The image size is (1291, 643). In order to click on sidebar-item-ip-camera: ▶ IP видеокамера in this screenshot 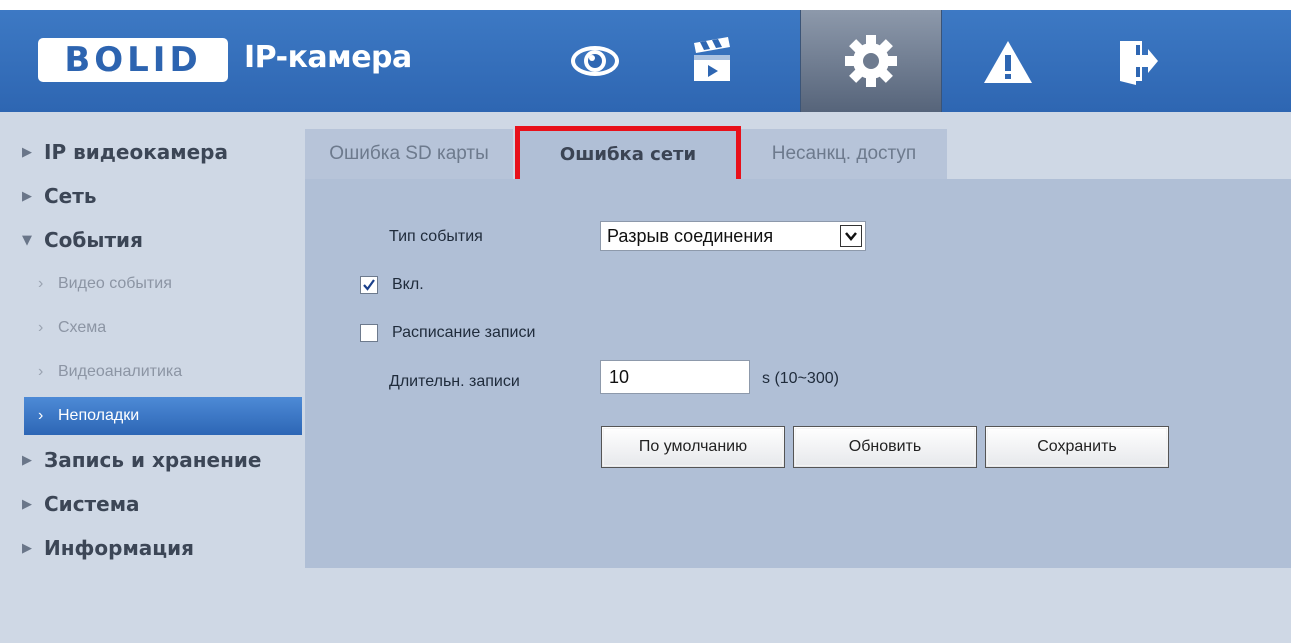, I will do `click(151, 152)`.